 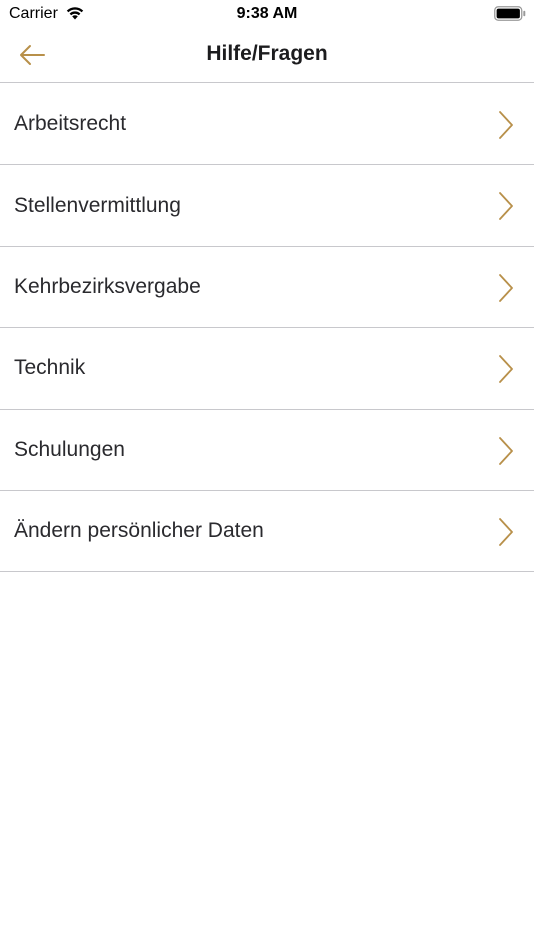 I want to click on list-item: Kehrbezirksvergabe, so click(x=267, y=288).